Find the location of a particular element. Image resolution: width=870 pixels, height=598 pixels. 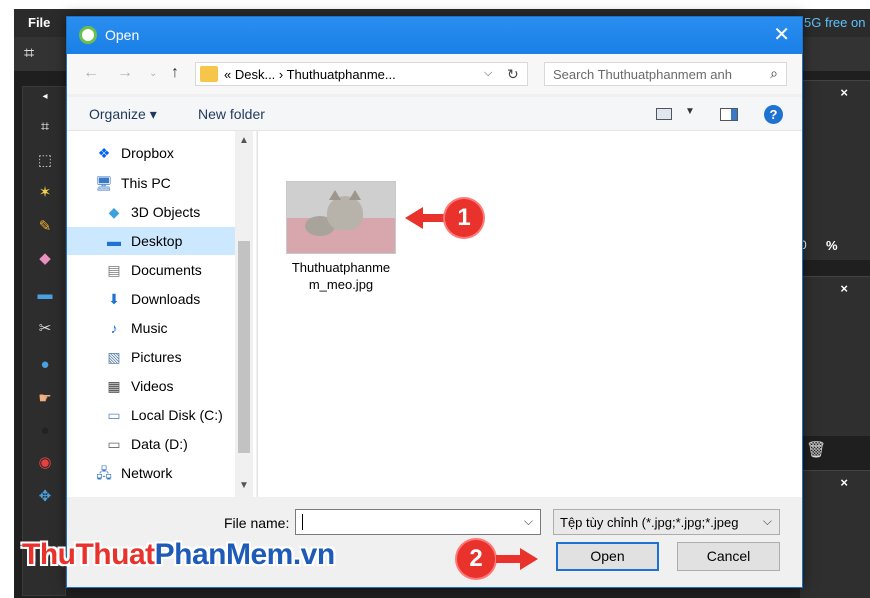

toolbox: ◂ ⌗ ⬚ ✶ ✎ ◆ ▬ ✂ ● ☛ ● ◉ ✥ is located at coordinates (44, 341).